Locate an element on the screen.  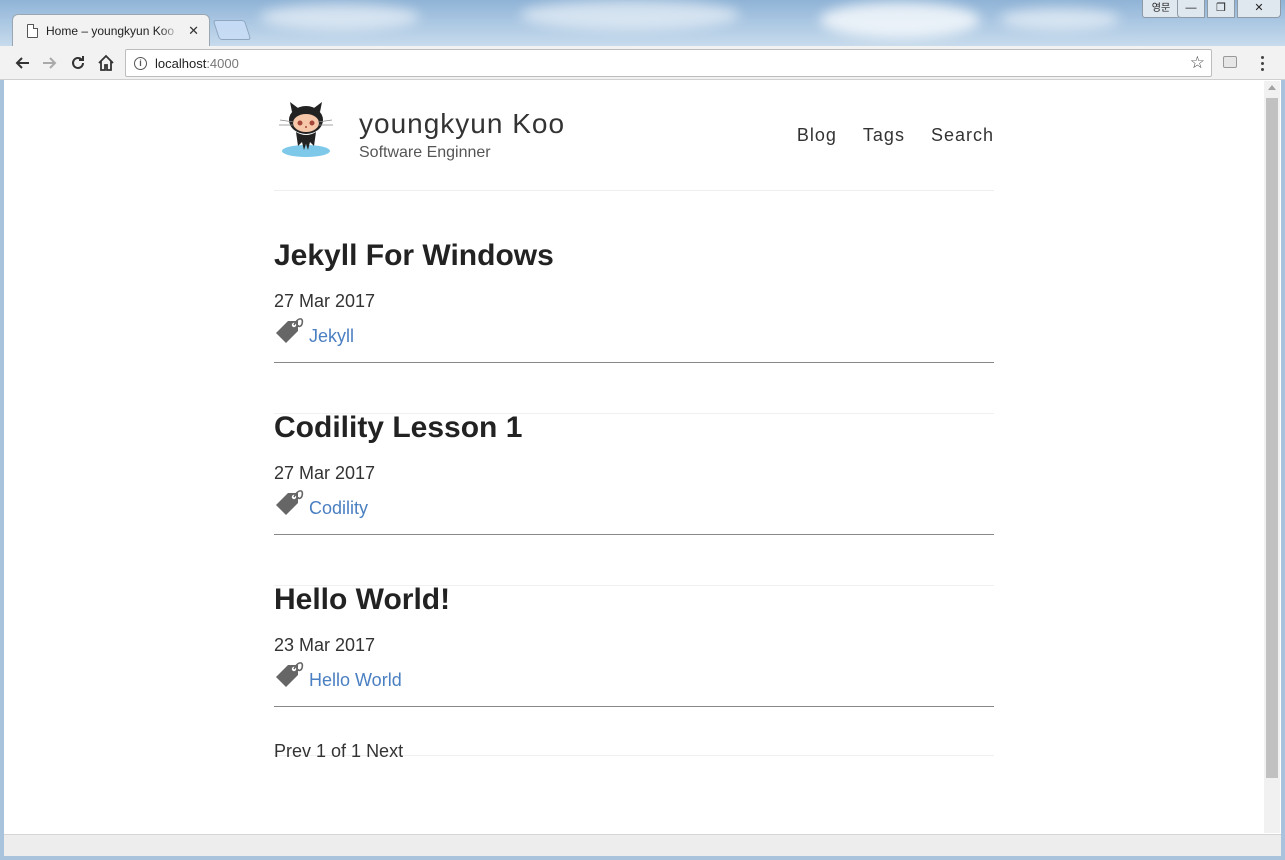
star-icon: ☆ is located at coordinates (1197, 63).